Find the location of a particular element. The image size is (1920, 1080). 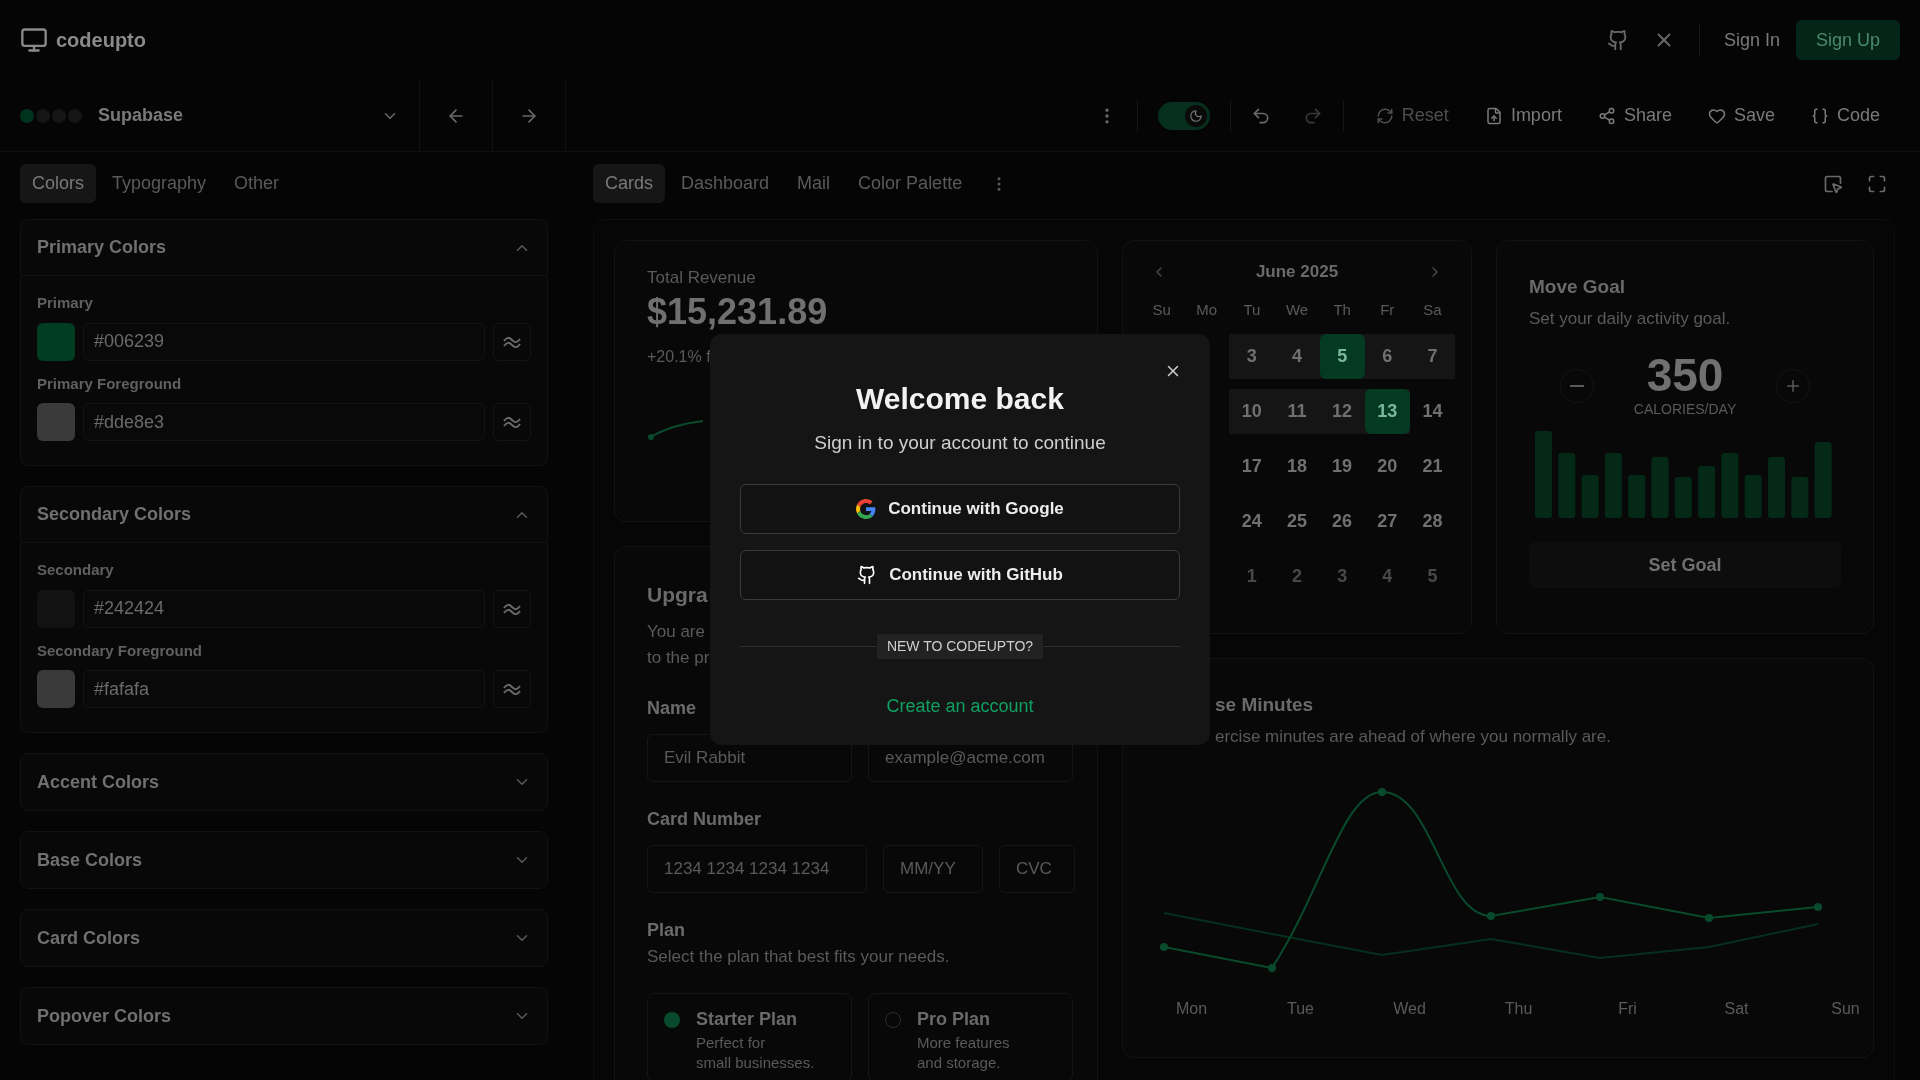

section-title: Accent Colors is located at coordinates (98, 782).